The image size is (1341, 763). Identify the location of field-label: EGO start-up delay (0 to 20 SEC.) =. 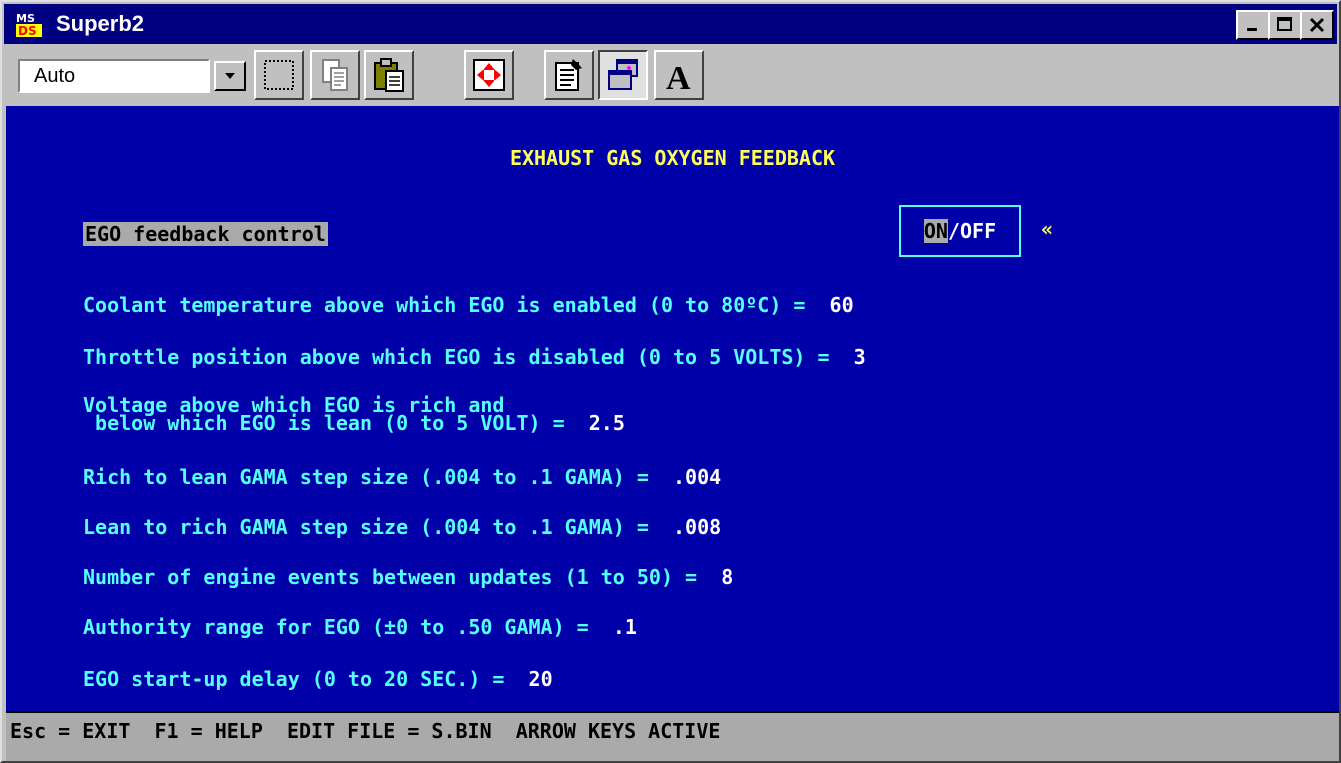
(306, 679).